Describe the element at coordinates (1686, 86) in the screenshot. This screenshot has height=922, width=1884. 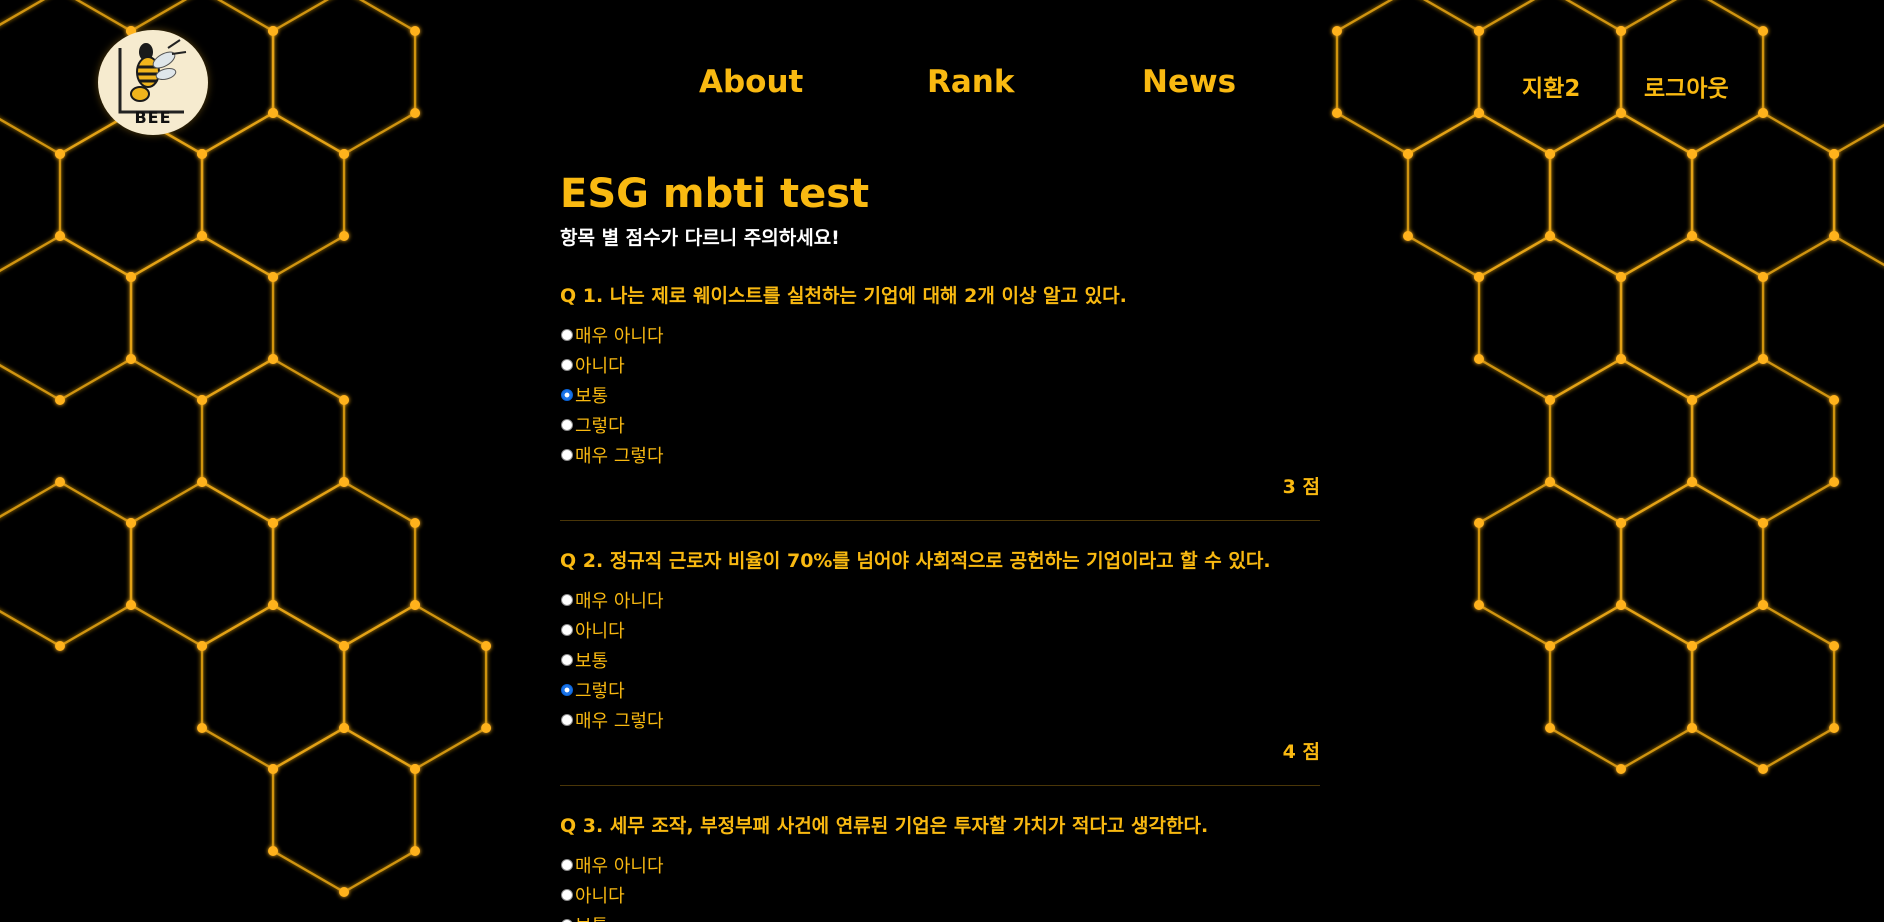
I see `logout-link: 로그아웃` at that location.